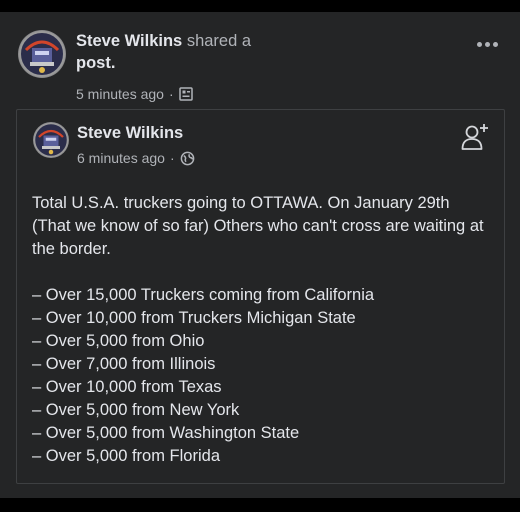 This screenshot has height=512, width=520. I want to click on add-friend-icon, so click(475, 137).